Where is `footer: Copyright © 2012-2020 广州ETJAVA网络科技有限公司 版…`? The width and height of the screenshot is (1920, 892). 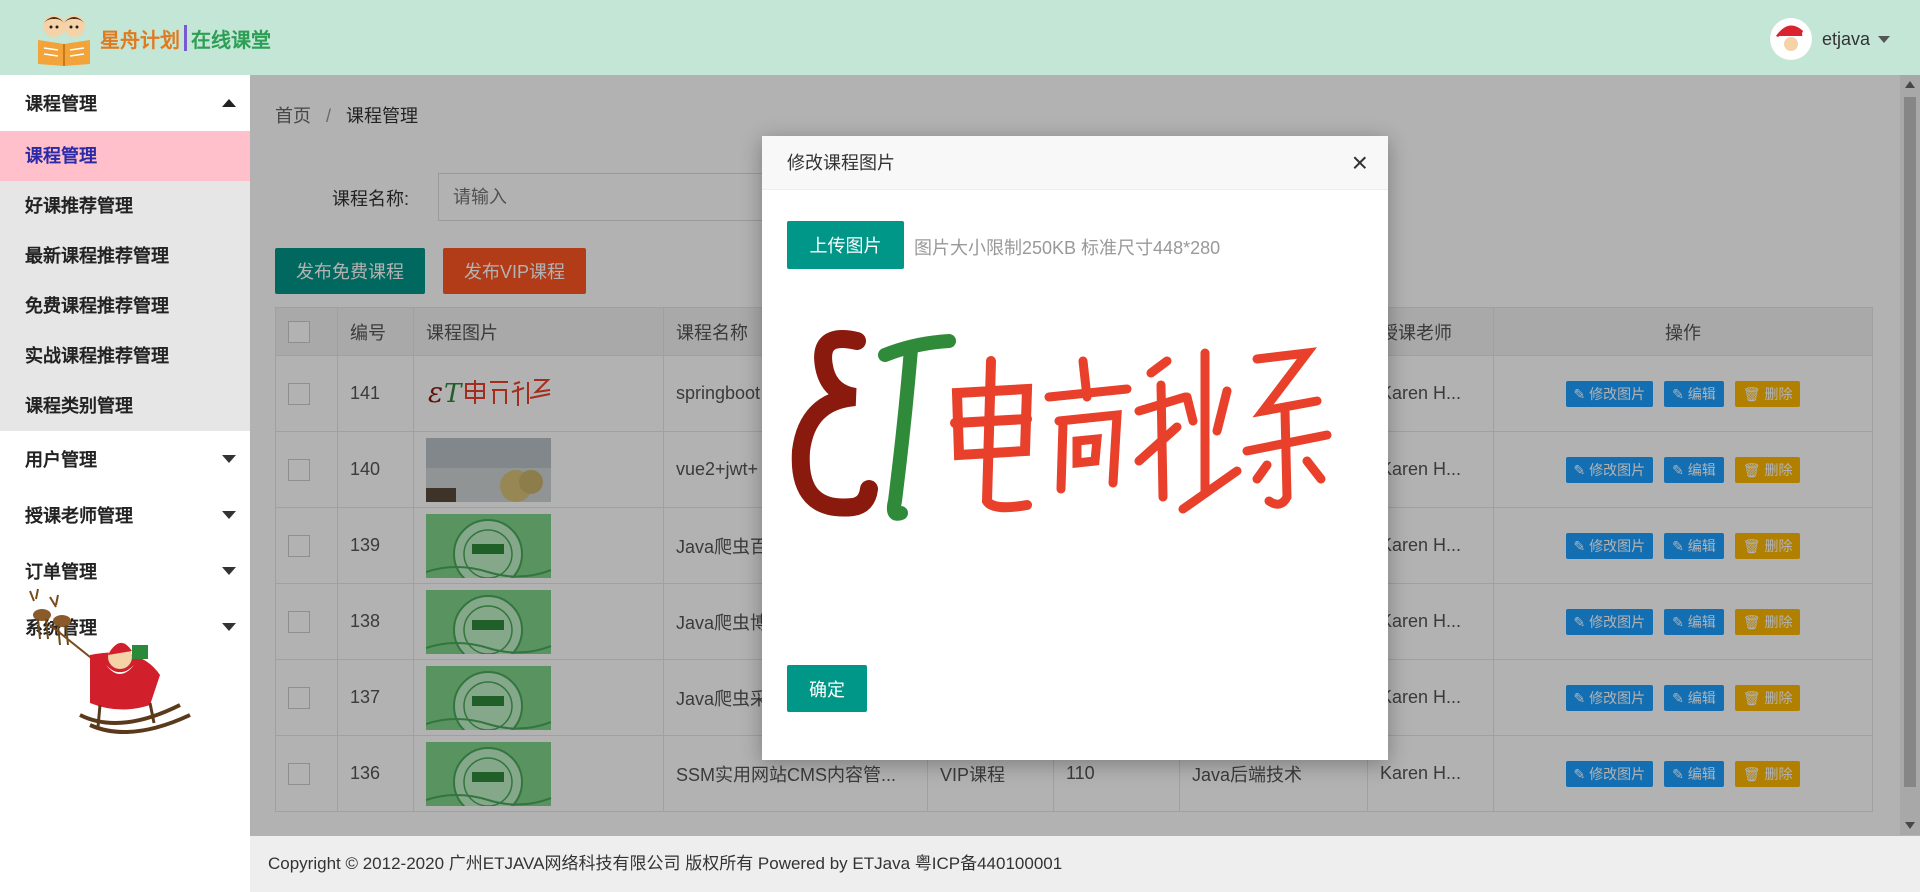 footer: Copyright © 2012-2020 广州ETJAVA网络科技有限公司 版… is located at coordinates (1085, 864).